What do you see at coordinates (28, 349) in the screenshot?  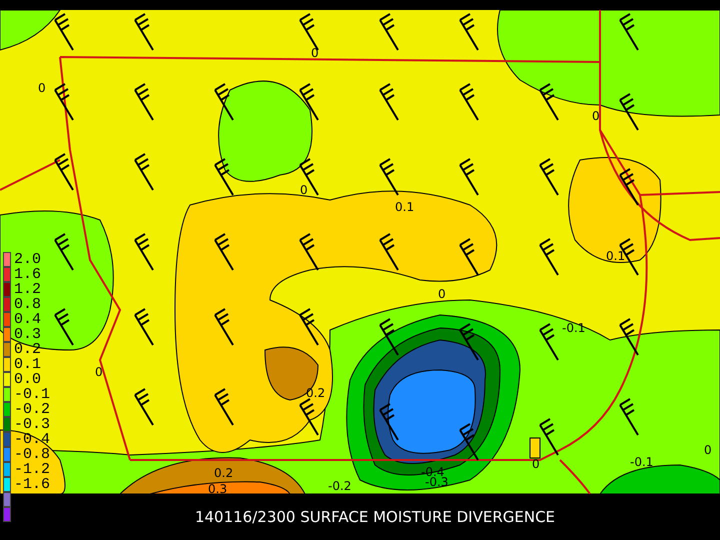 I see `legend-label: 0.2` at bounding box center [28, 349].